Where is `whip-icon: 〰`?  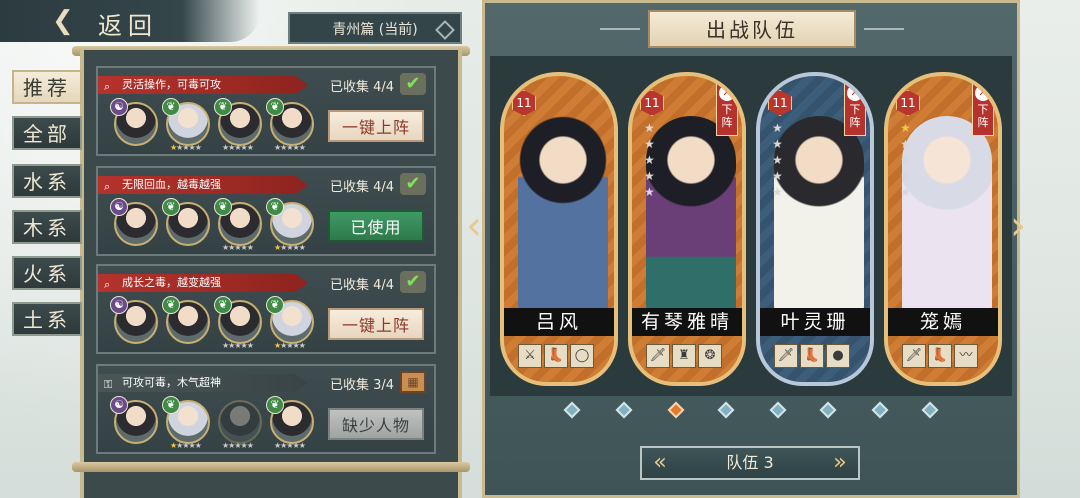
whip-icon: 〰 is located at coordinates (966, 356).